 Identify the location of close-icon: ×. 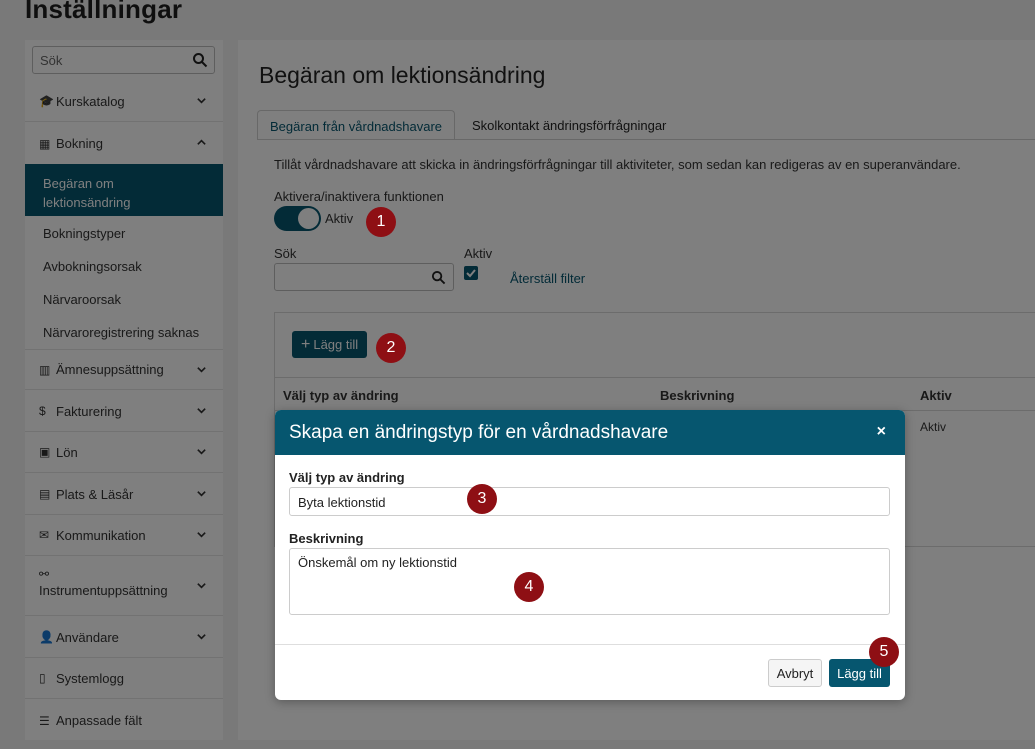
(881, 432).